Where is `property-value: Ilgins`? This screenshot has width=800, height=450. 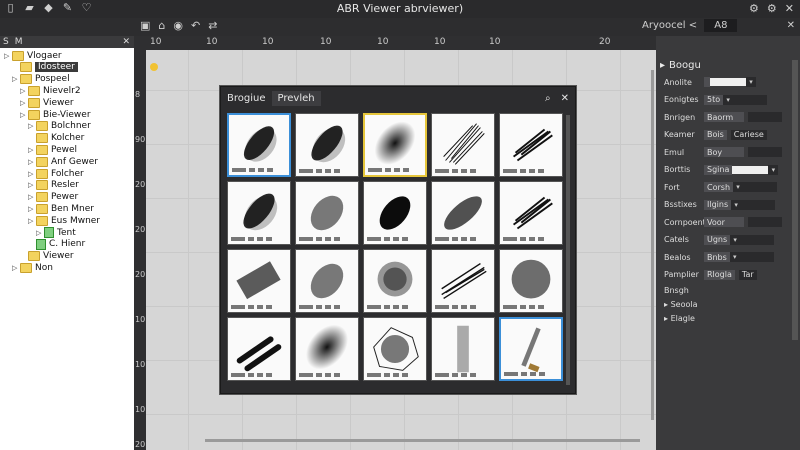
property-value: Ilgins is located at coordinates (718, 204).